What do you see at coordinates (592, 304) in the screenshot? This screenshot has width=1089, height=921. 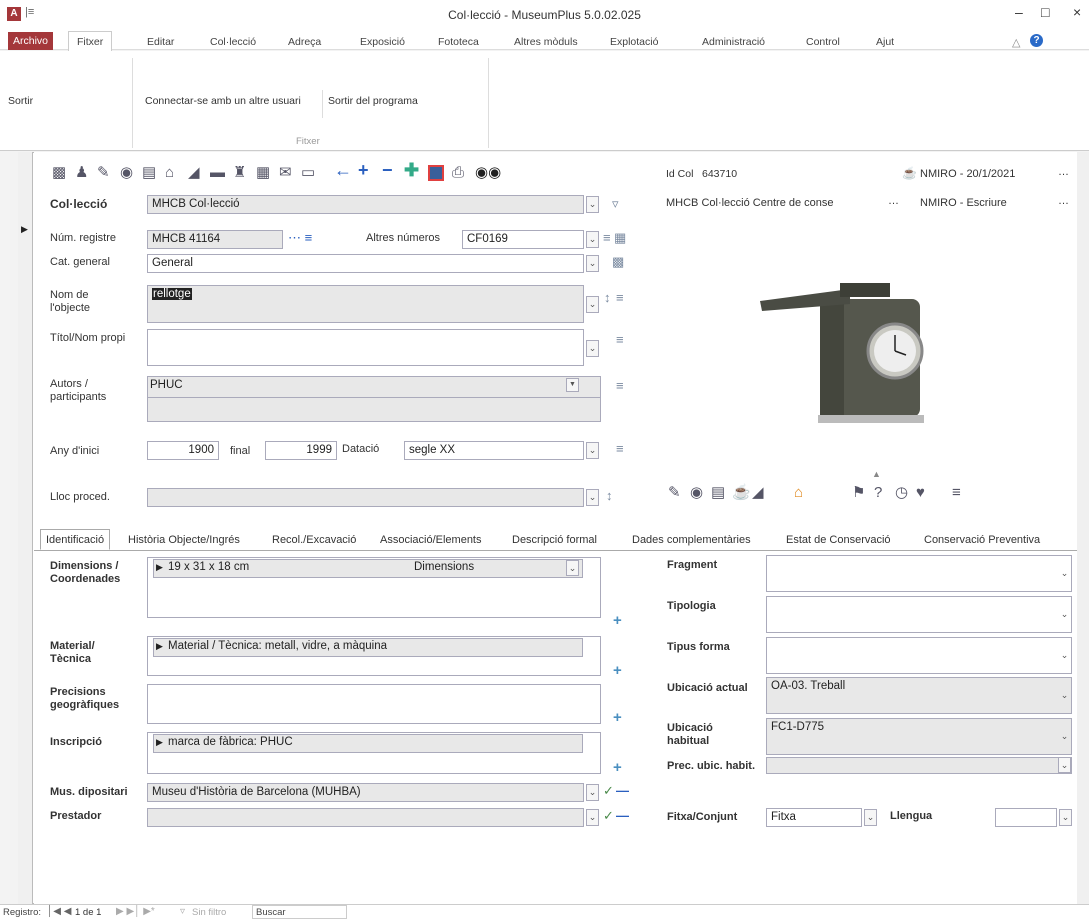 I see `nom-objecte-dropdown: ⌄` at bounding box center [592, 304].